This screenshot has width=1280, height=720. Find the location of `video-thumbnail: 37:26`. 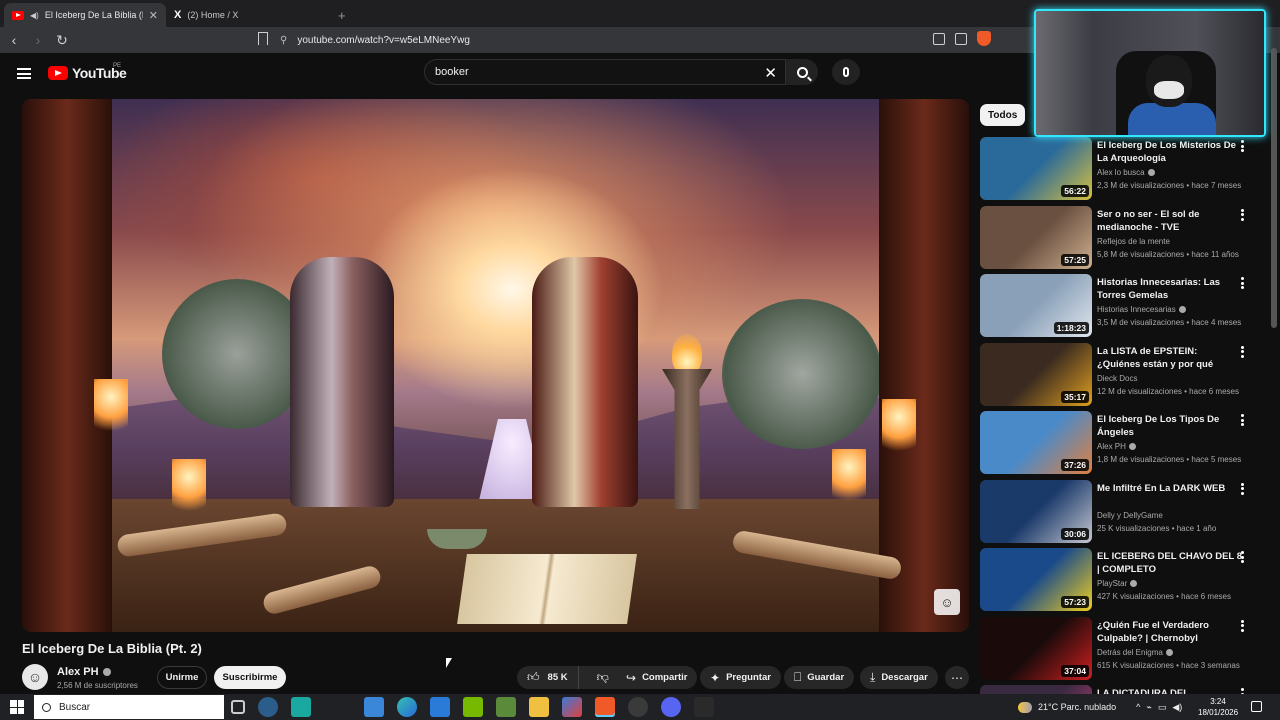

video-thumbnail: 37:26 is located at coordinates (1036, 442).